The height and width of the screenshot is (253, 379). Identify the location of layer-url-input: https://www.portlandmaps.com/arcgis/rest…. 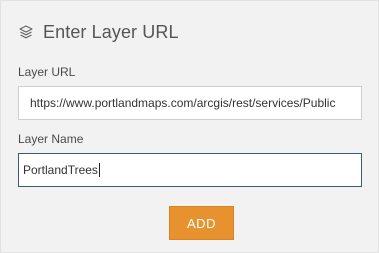
(190, 103).